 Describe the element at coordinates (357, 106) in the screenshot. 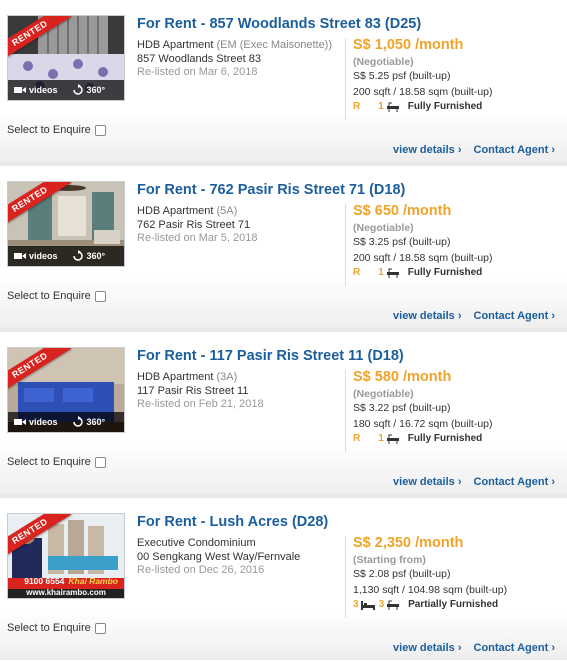

I see `room-code: R` at that location.